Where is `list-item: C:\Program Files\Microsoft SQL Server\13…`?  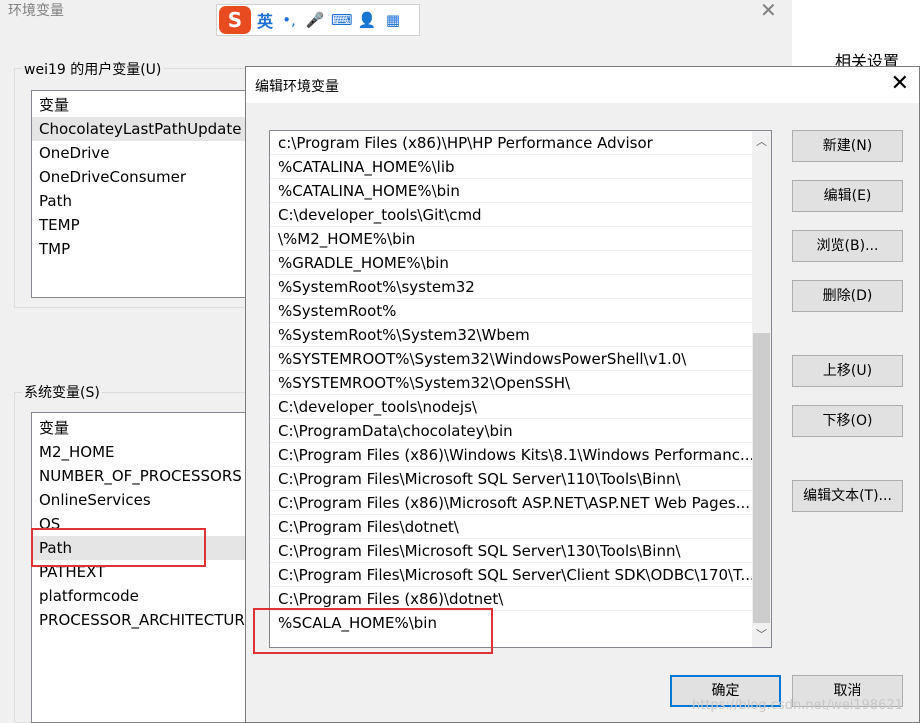 list-item: C:\Program Files\Microsoft SQL Server\13… is located at coordinates (511, 551).